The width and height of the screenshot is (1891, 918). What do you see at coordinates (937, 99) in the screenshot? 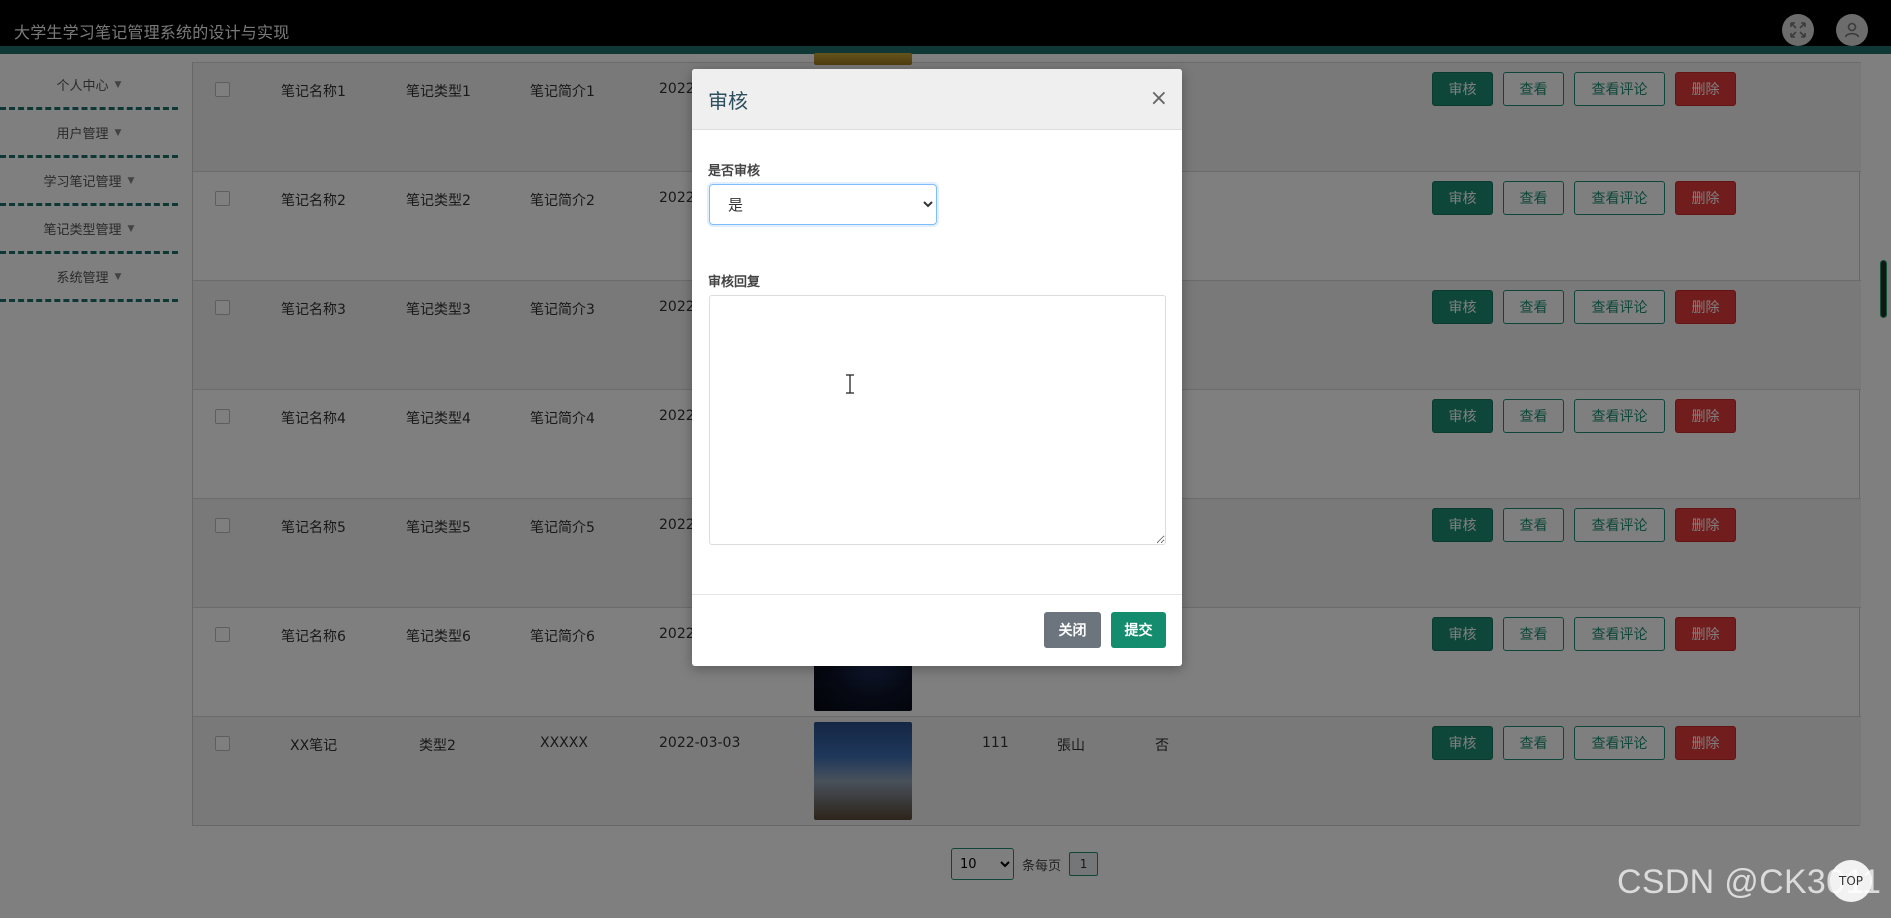
I see `modal-header: 审核 ×` at bounding box center [937, 99].